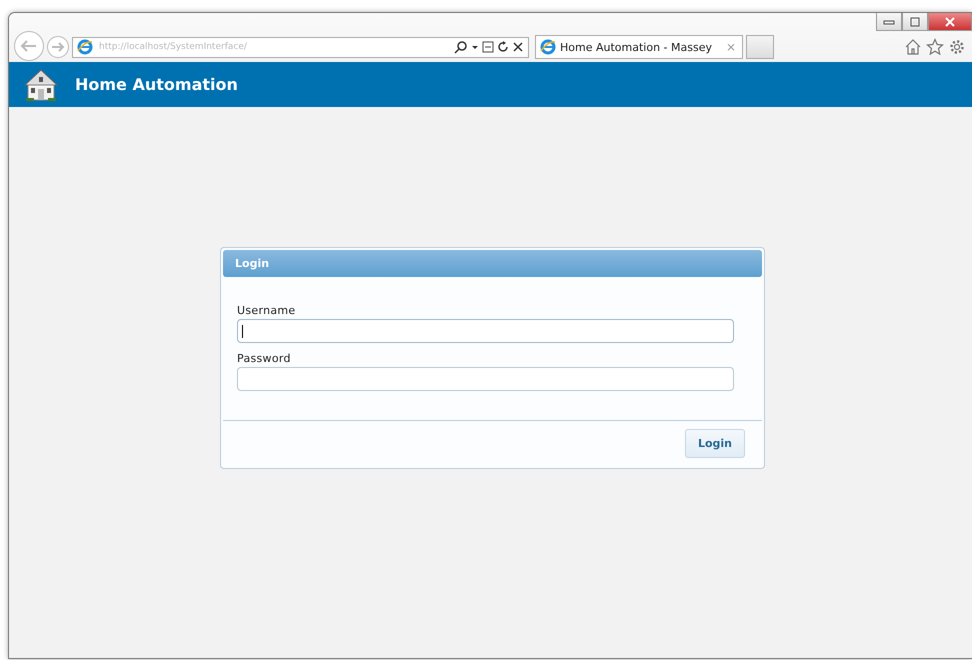 This screenshot has height=660, width=972. What do you see at coordinates (957, 47) in the screenshot?
I see `settings-icon` at bounding box center [957, 47].